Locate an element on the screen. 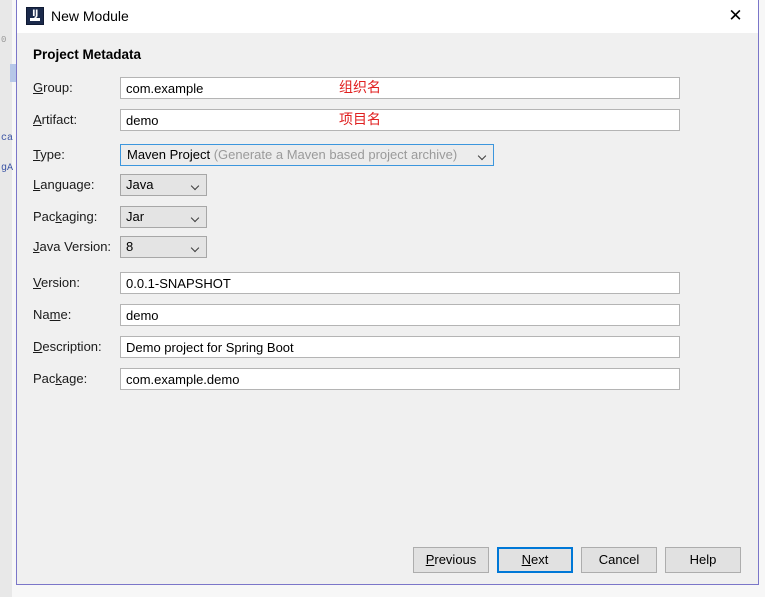  label-version: Version: is located at coordinates (56, 282).